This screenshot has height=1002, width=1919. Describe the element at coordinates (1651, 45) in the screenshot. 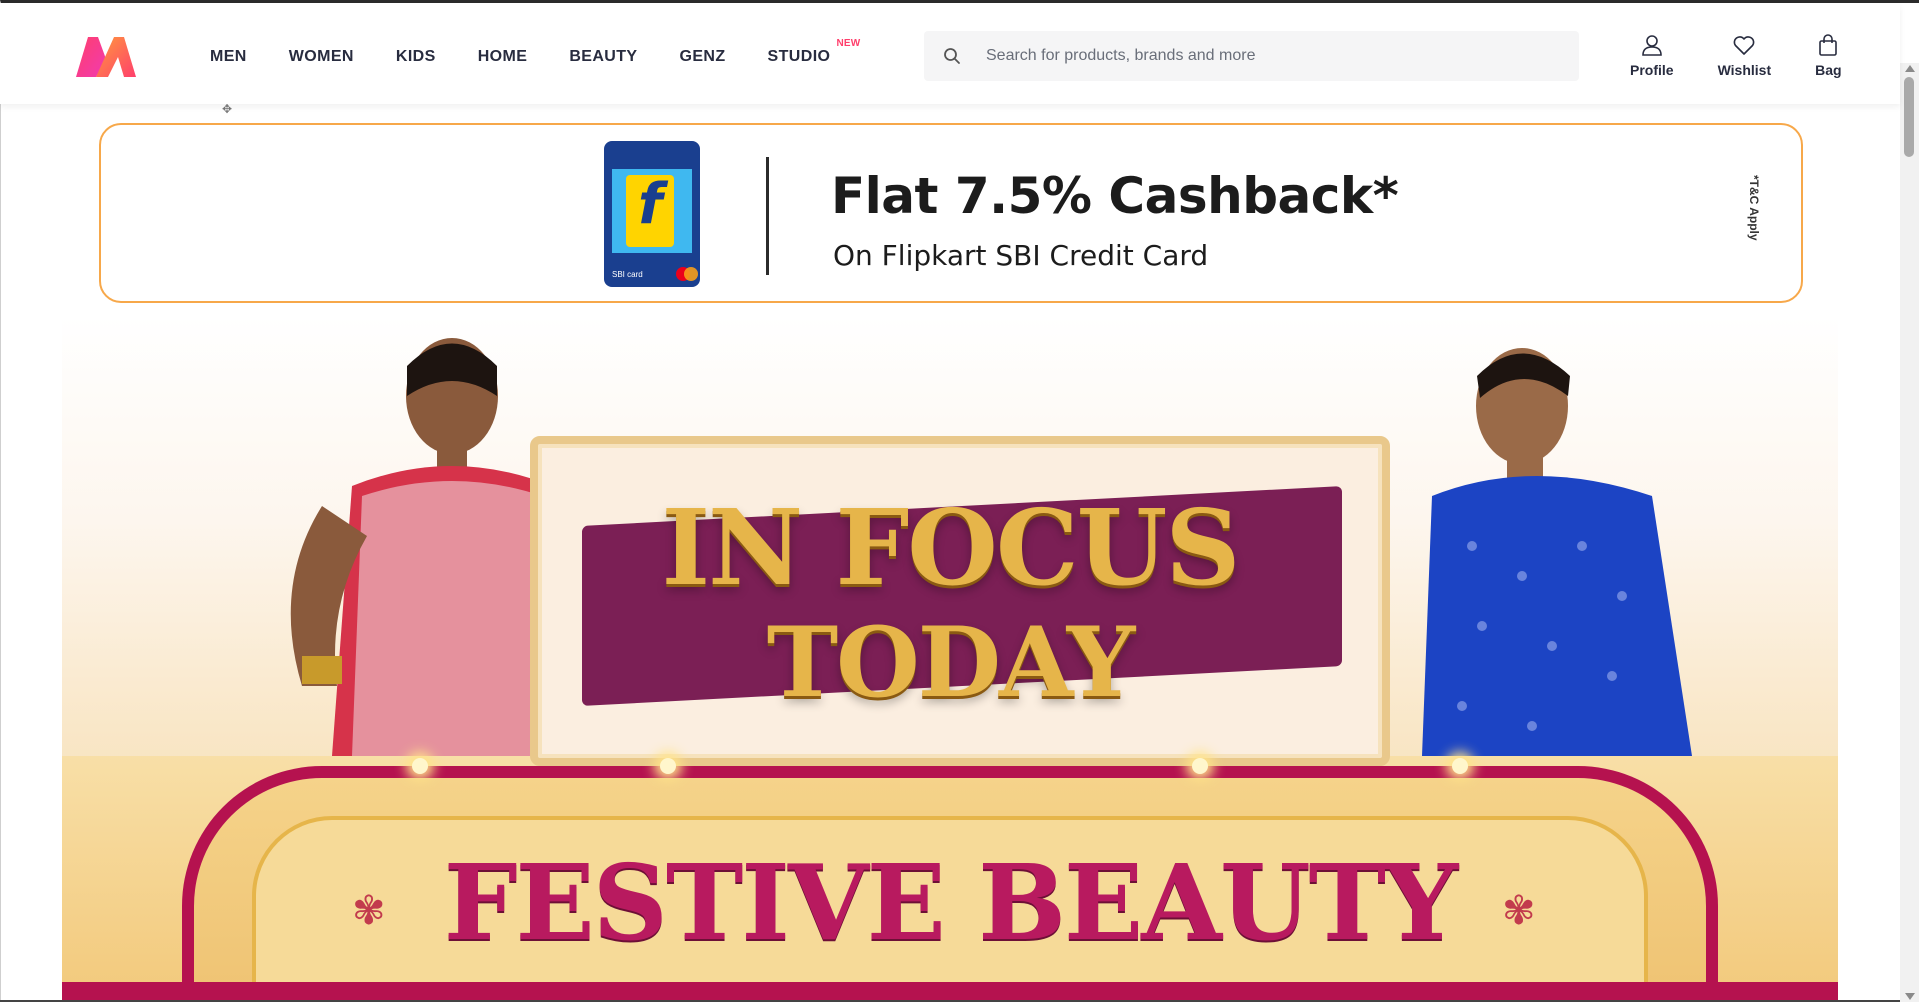

I see `profile-icon` at that location.